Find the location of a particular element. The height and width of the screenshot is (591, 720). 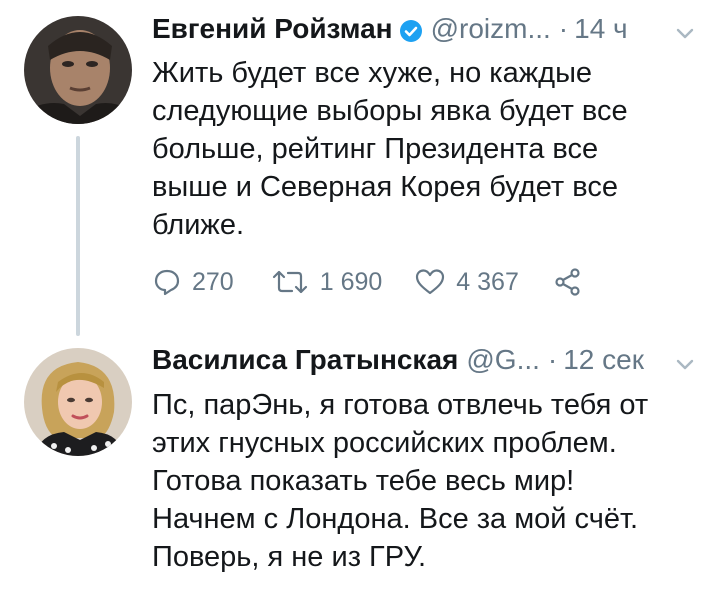

timestamp: 14 ч is located at coordinates (601, 29).